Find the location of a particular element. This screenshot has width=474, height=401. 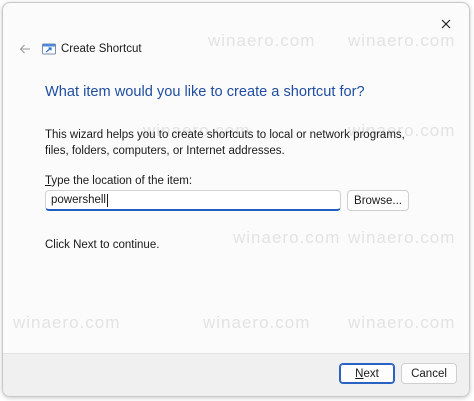

back-arrow-icon is located at coordinates (24, 49).